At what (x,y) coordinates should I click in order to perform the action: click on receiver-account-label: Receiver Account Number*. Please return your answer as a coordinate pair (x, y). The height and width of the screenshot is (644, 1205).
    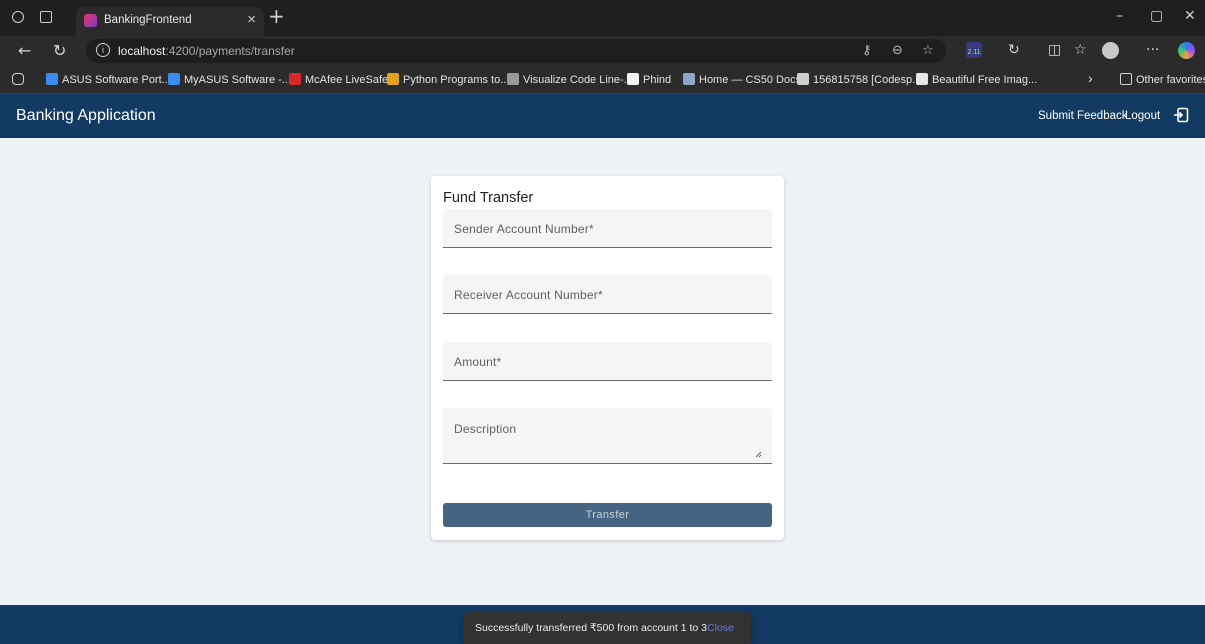
    Looking at the image, I should click on (528, 295).